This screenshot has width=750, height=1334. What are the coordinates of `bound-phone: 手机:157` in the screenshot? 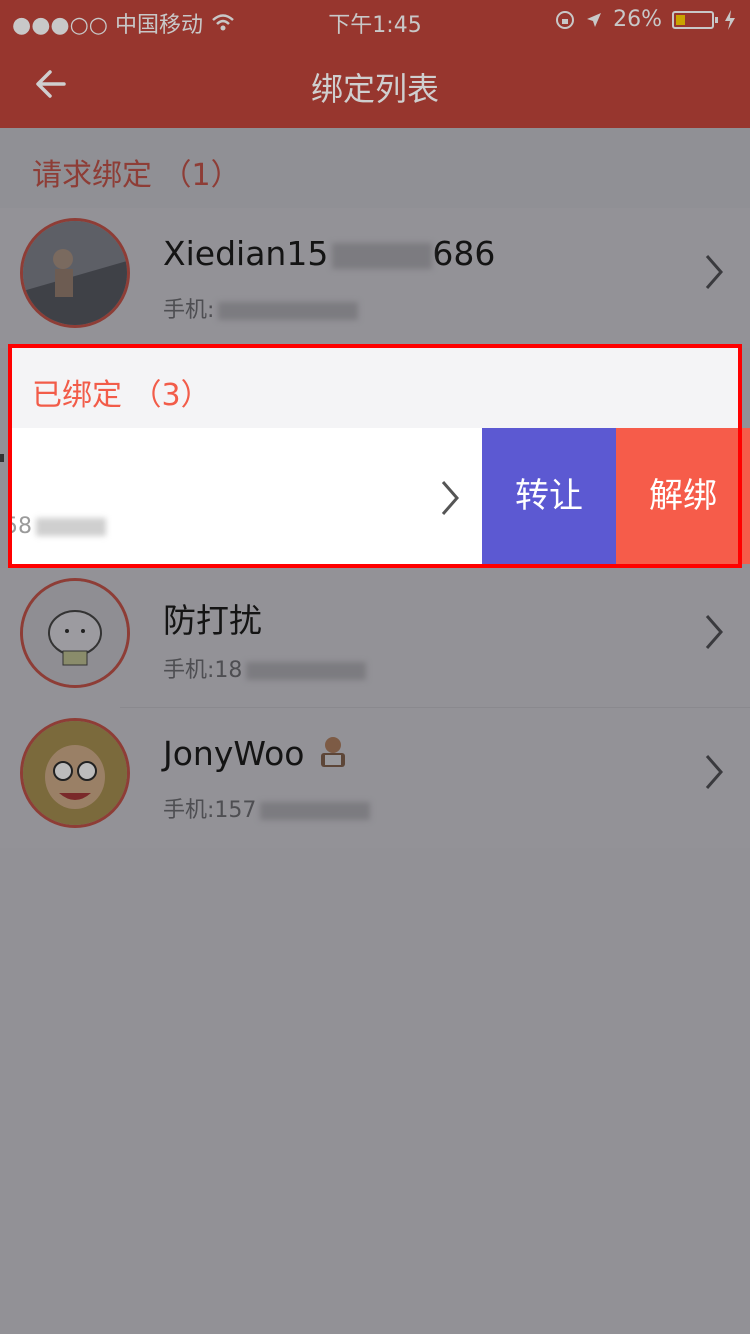 It's located at (267, 808).